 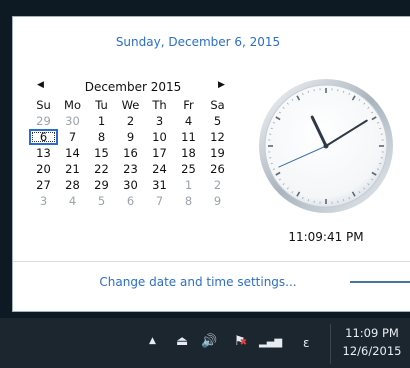 What do you see at coordinates (217, 105) in the screenshot?
I see `weekday-header: Sa` at bounding box center [217, 105].